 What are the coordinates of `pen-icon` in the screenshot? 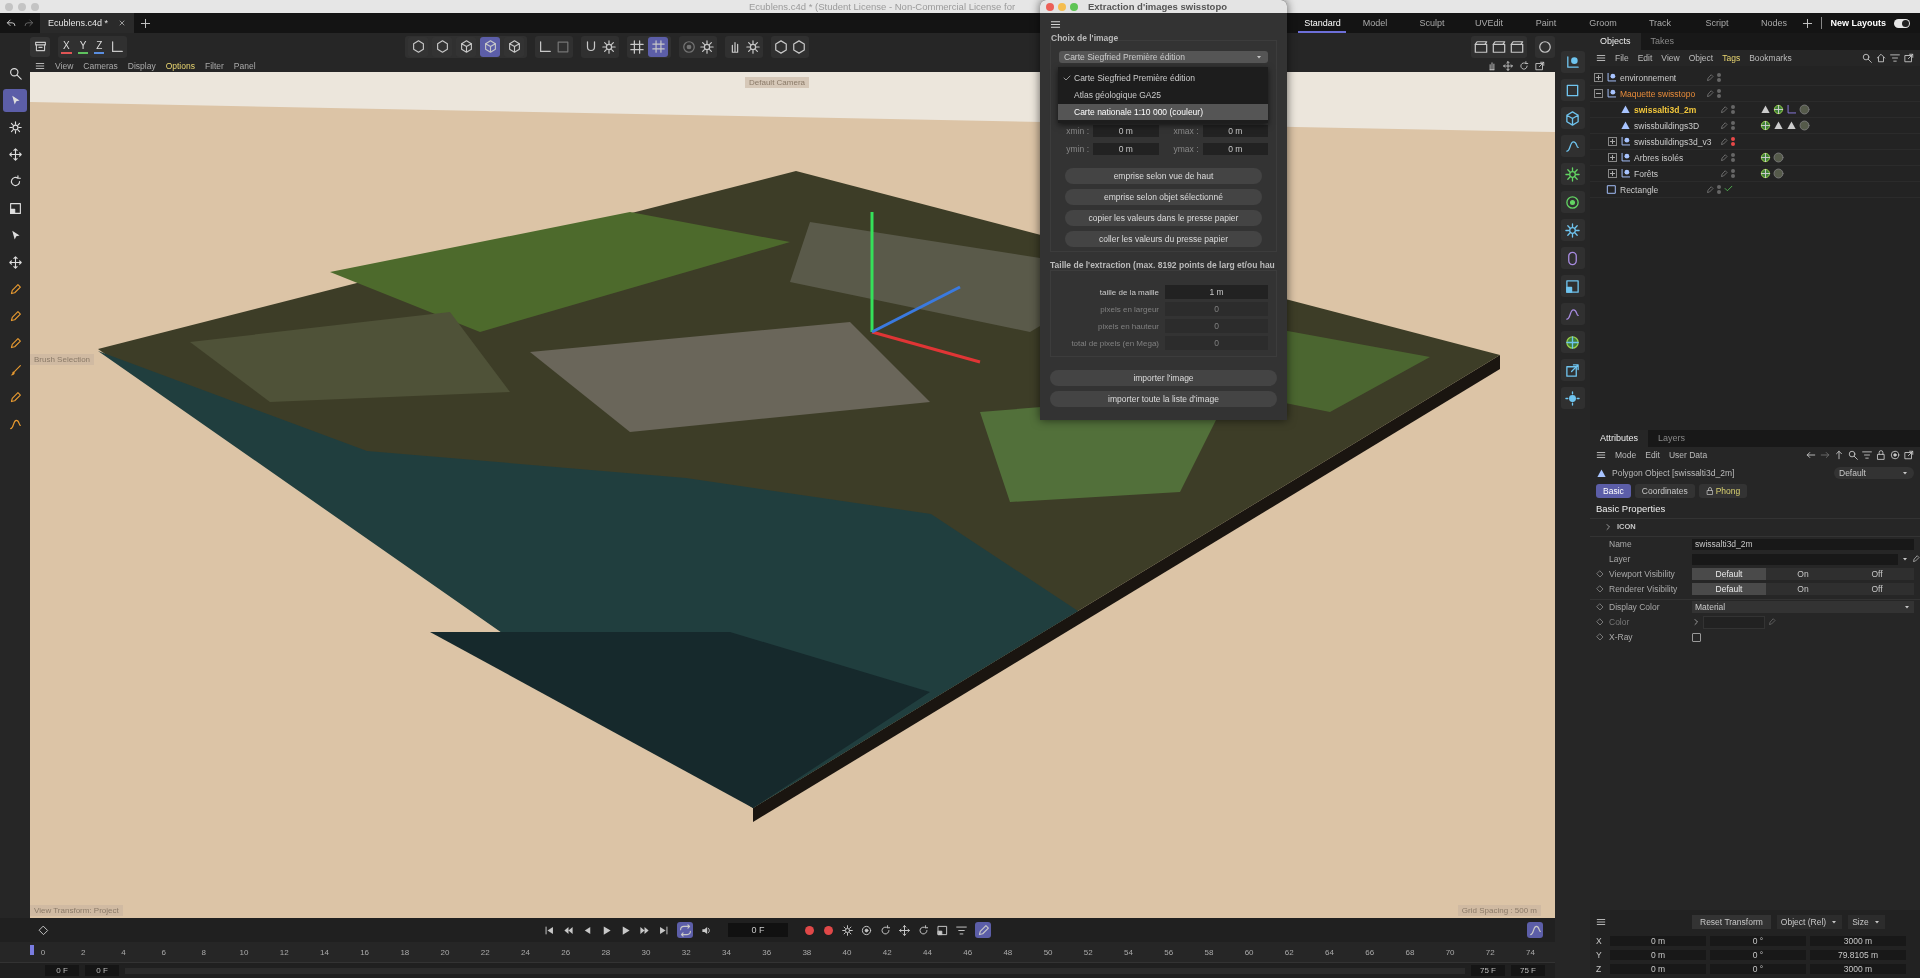 It's located at (983, 930).